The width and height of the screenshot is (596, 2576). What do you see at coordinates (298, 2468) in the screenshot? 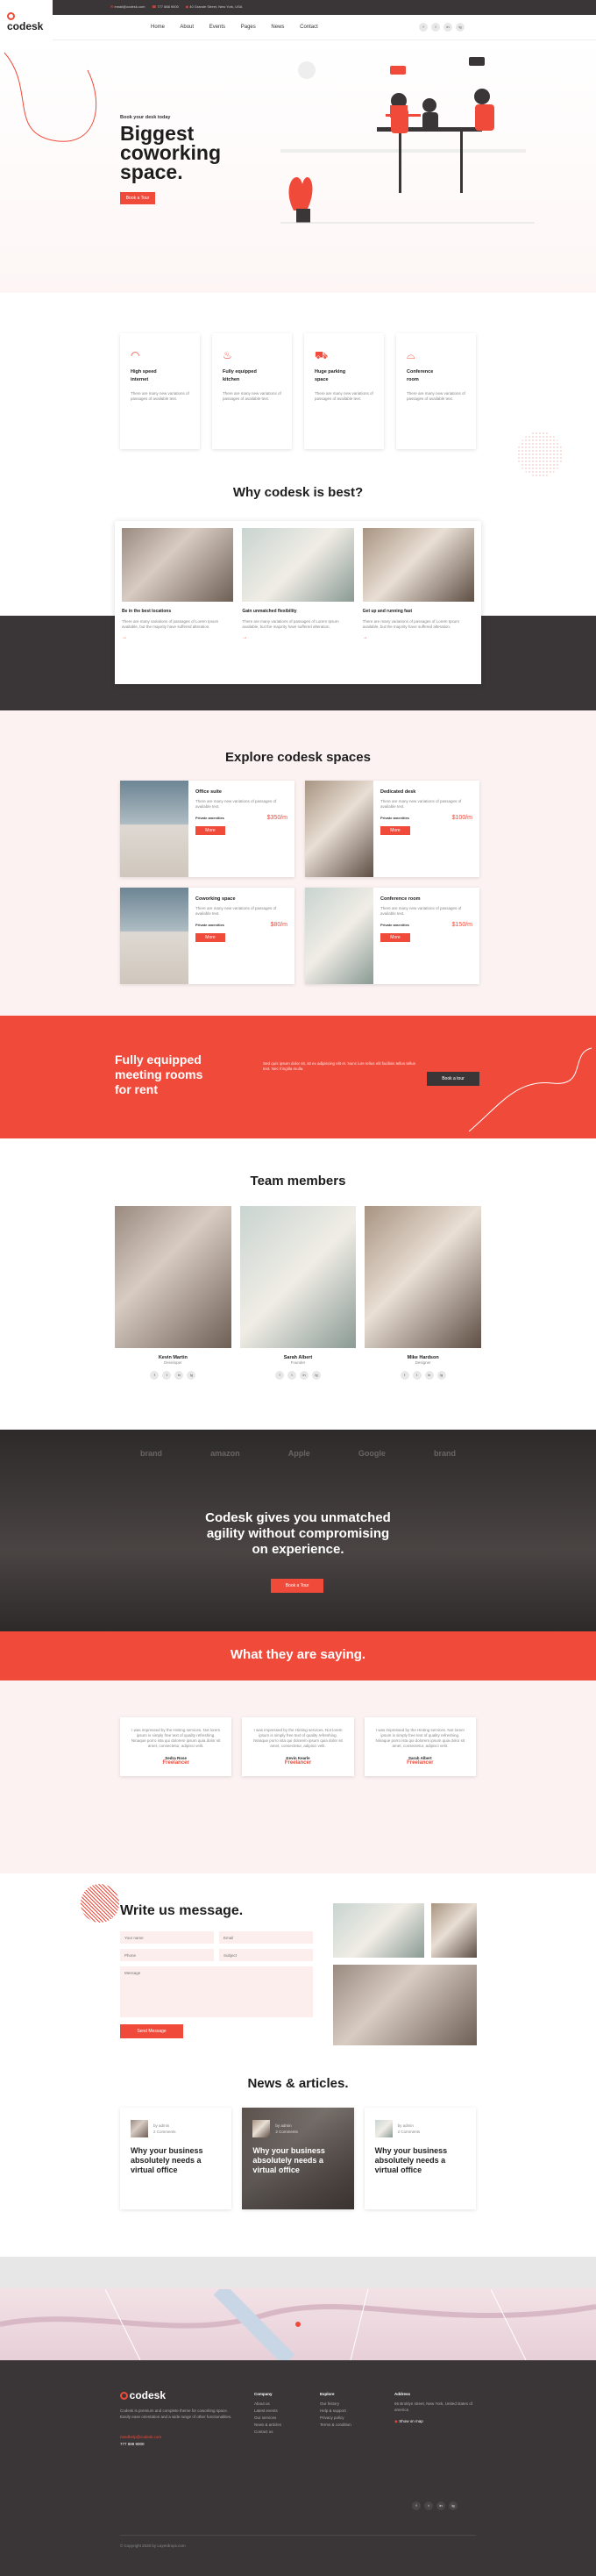
I see `footer` at bounding box center [298, 2468].